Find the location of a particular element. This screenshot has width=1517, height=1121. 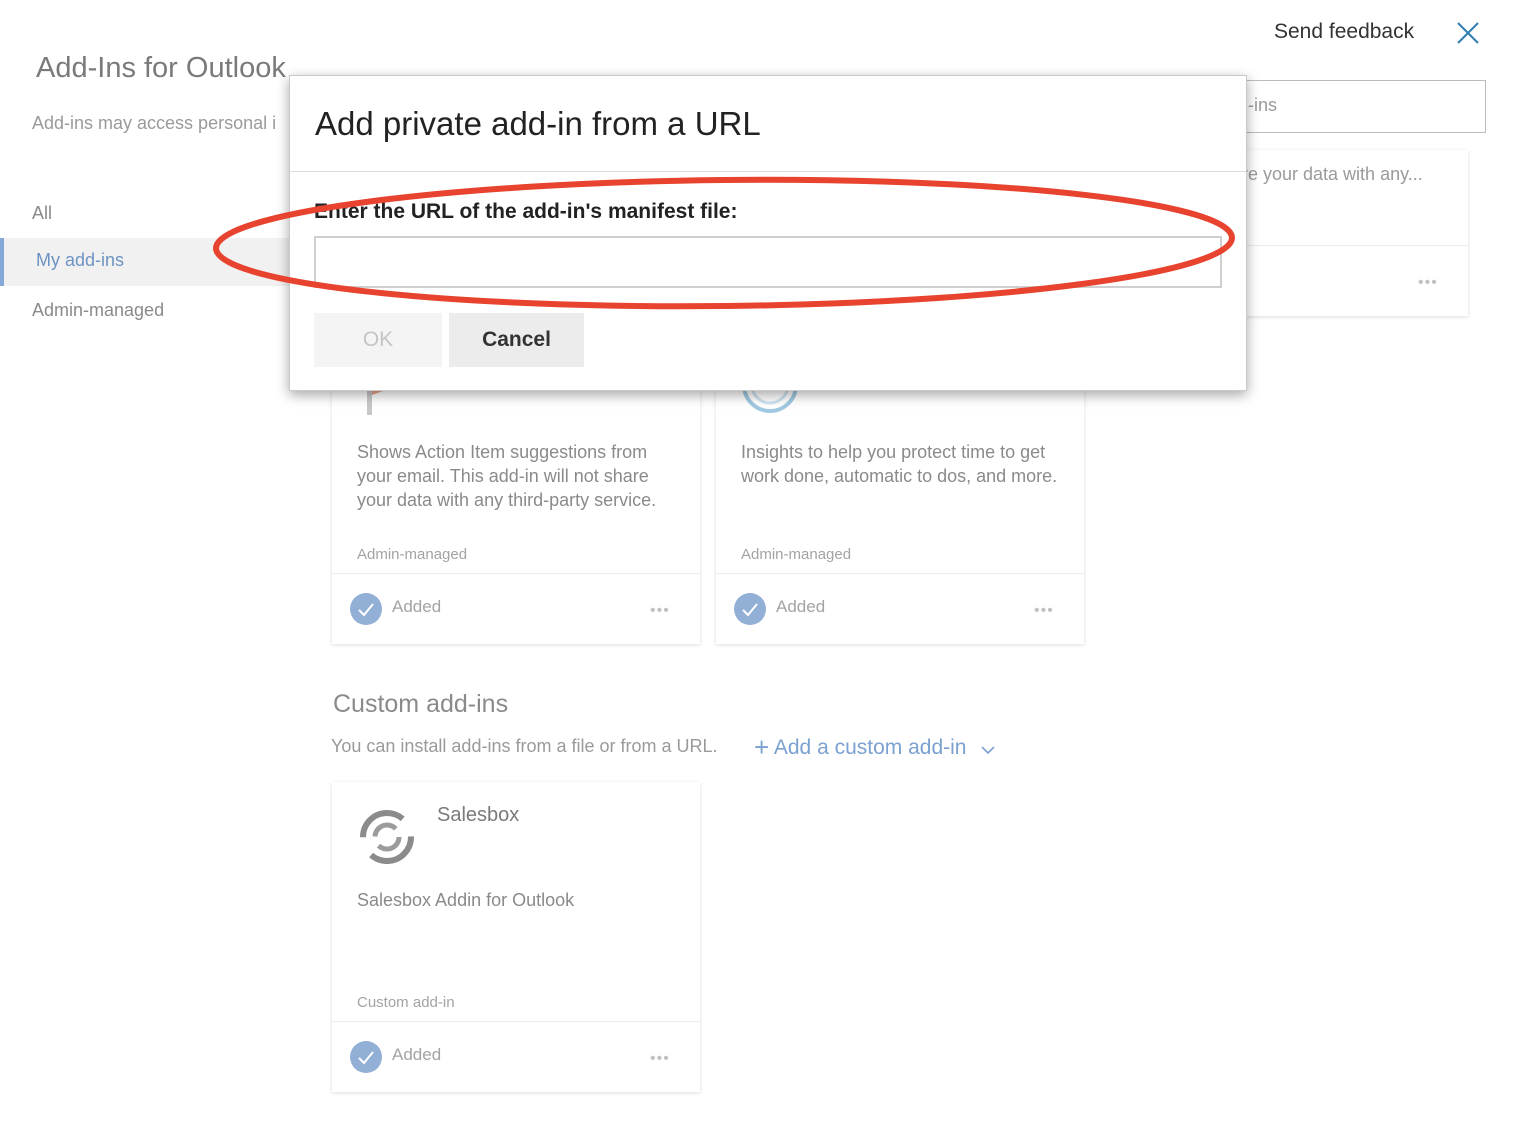

sidebar-item-all: All is located at coordinates (42, 213).